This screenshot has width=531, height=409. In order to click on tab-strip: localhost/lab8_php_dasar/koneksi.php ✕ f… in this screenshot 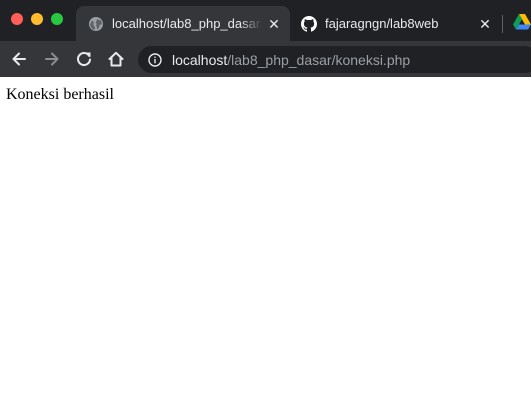, I will do `click(265, 20)`.